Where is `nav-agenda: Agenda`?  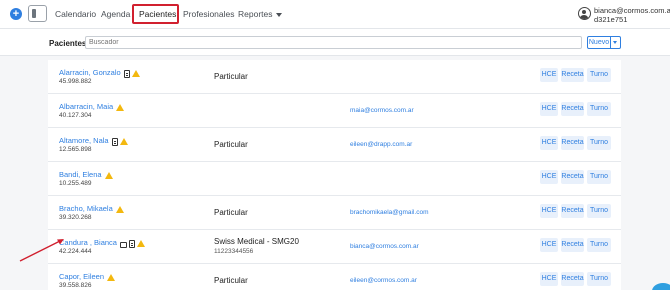
nav-agenda: Agenda is located at coordinates (115, 14).